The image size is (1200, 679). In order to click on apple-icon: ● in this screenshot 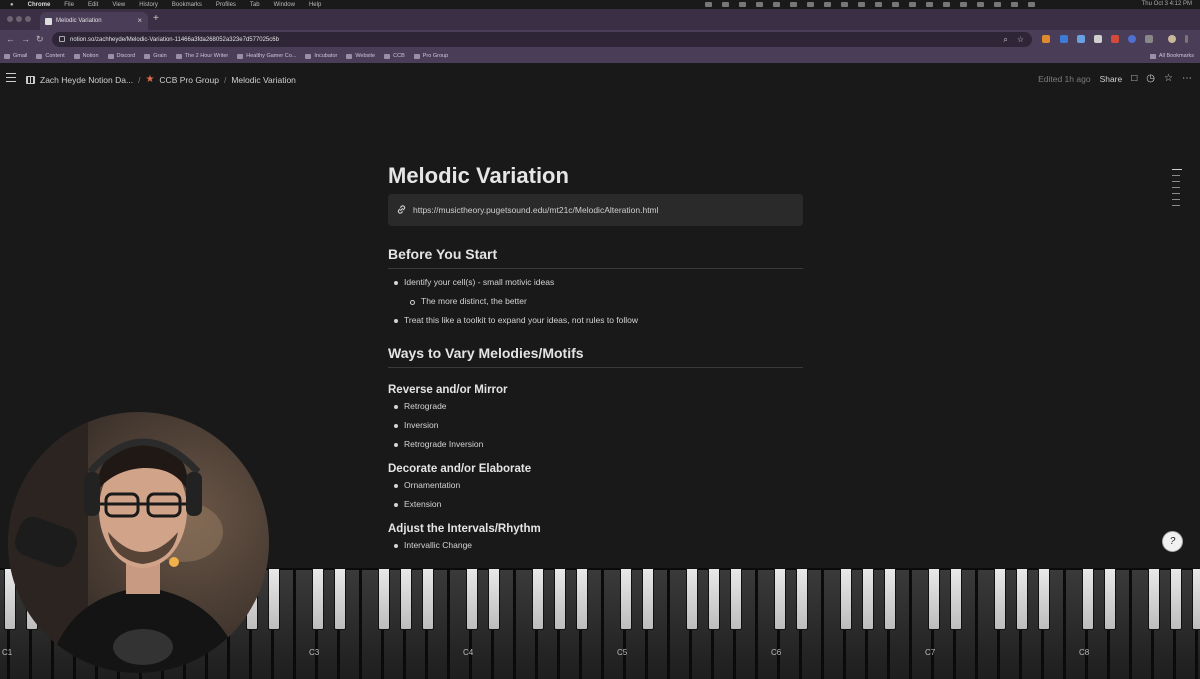, I will do `click(12, 5)`.